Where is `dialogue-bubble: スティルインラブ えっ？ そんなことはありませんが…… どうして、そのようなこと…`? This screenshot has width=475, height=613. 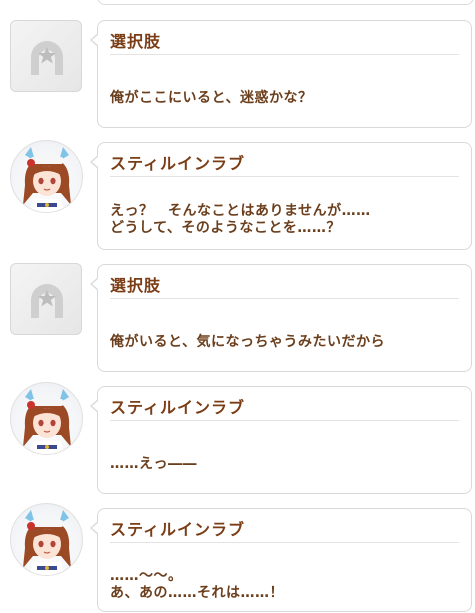
dialogue-bubble: スティルインラブ えっ？ そんなことはありませんが…… どうして、そのようなこと… is located at coordinates (281, 196).